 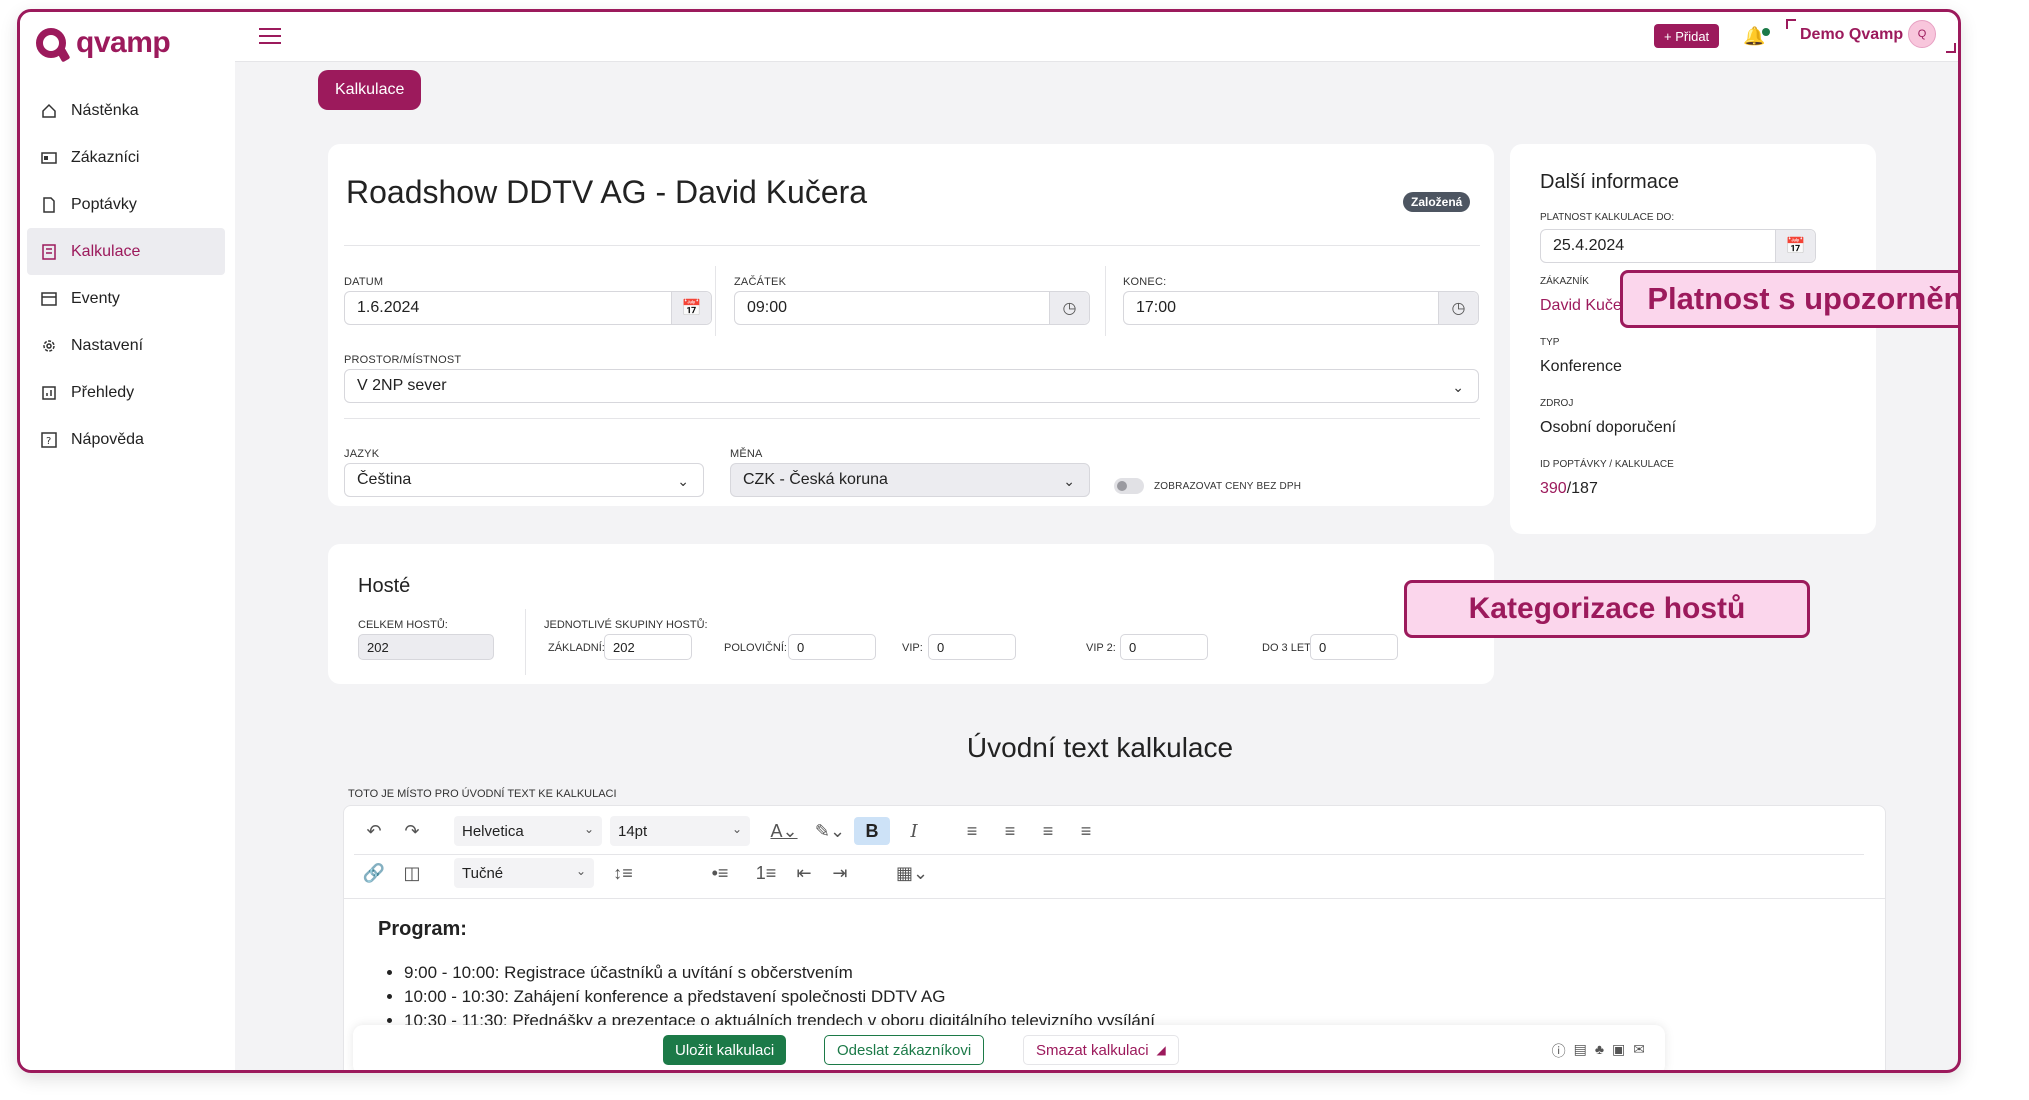 I want to click on italic-icon: I, so click(x=914, y=831).